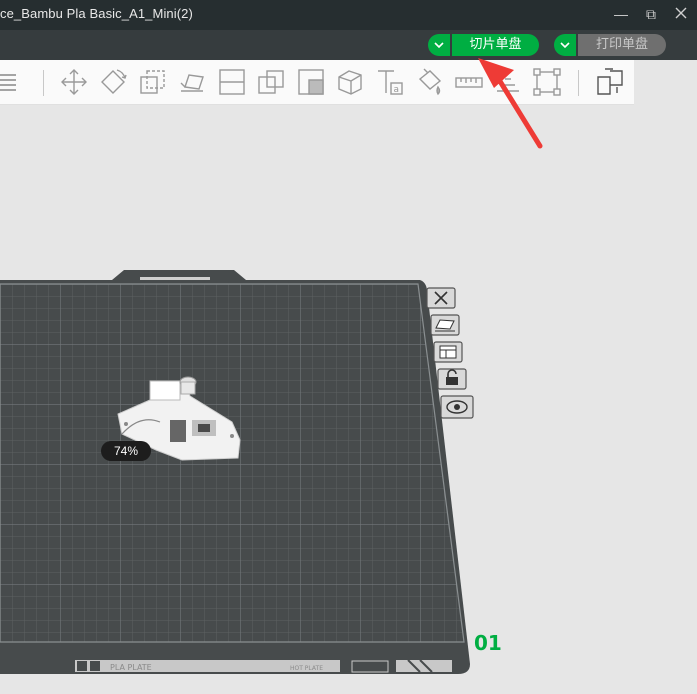 The image size is (697, 694). Describe the element at coordinates (445, 325) in the screenshot. I see `auto-arrange-icon` at that location.